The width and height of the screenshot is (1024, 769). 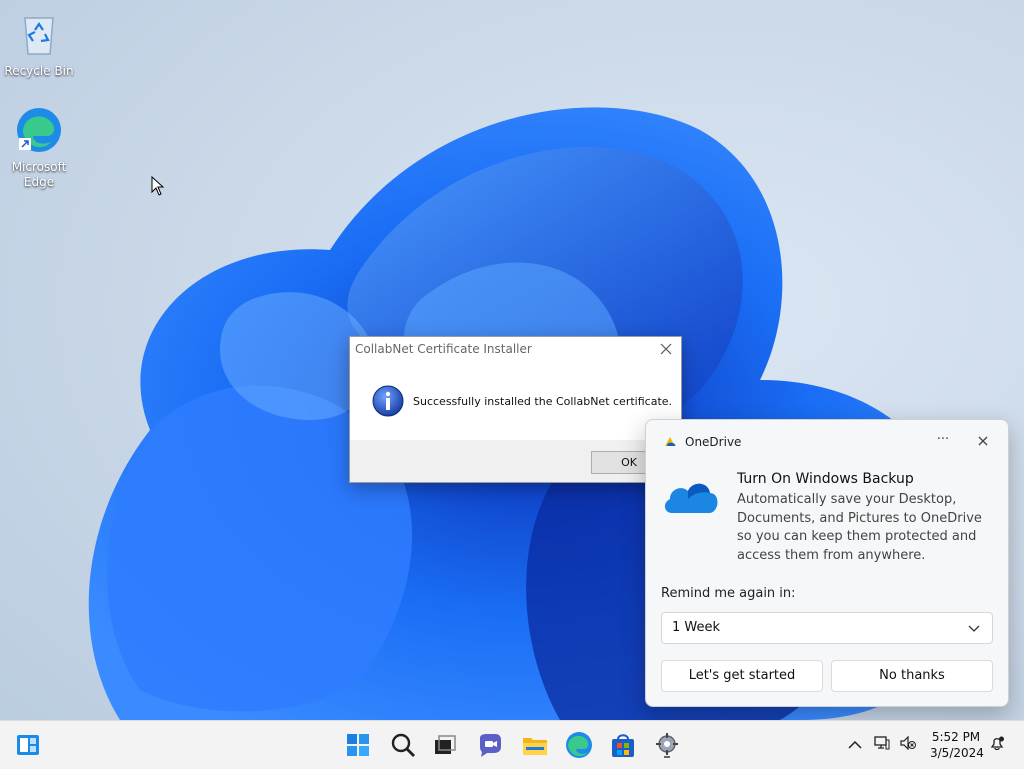 I want to click on desktop-icon-label: Recycle Bin, so click(x=39, y=71).